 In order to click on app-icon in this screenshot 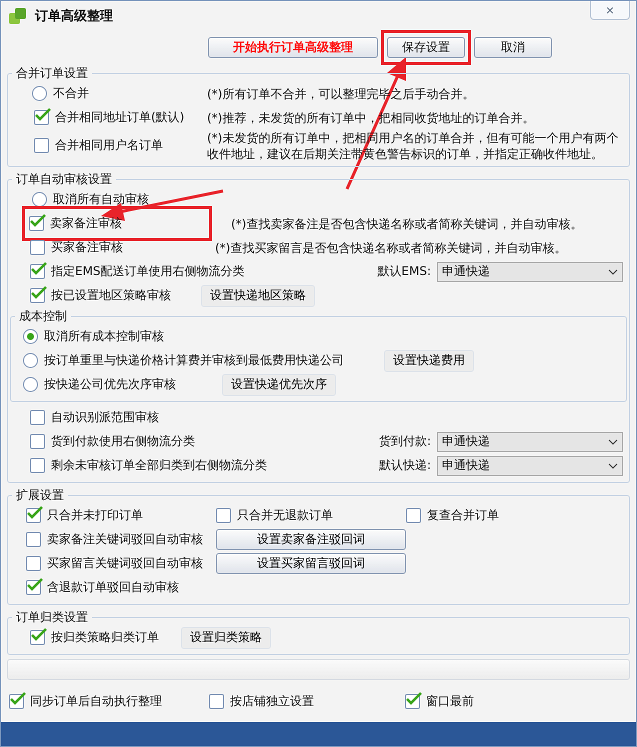, I will do `click(18, 16)`.